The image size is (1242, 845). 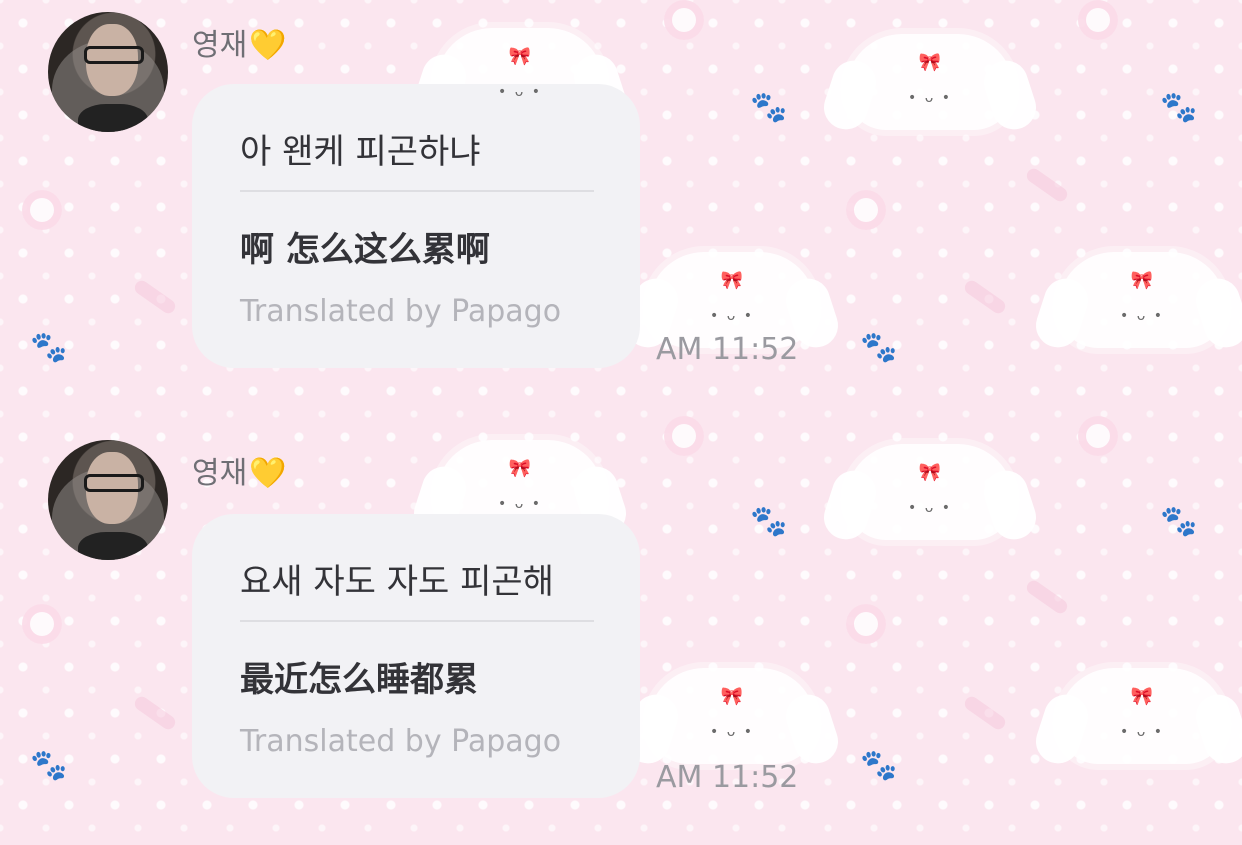 What do you see at coordinates (365, 250) in the screenshot?
I see `translated-message-text: 啊 怎么这么累啊` at bounding box center [365, 250].